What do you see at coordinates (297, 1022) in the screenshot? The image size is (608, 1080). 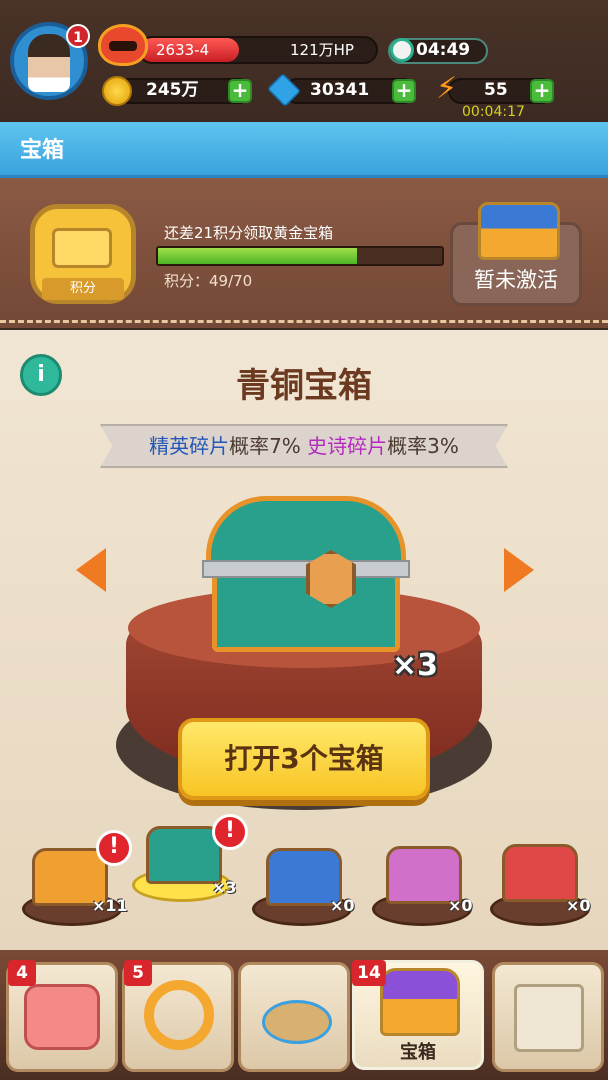 I see `island-icon` at bounding box center [297, 1022].